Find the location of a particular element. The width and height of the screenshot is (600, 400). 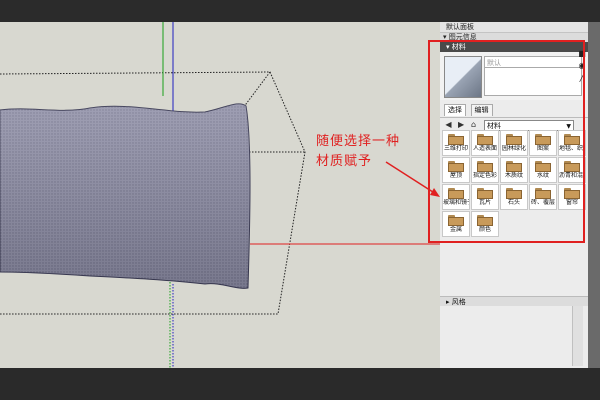

create-material-icon: ■ is located at coordinates (582, 54).